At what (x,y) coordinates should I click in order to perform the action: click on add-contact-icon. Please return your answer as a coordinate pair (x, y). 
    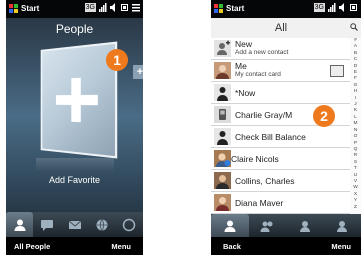
    Looking at the image, I should click on (222, 48).